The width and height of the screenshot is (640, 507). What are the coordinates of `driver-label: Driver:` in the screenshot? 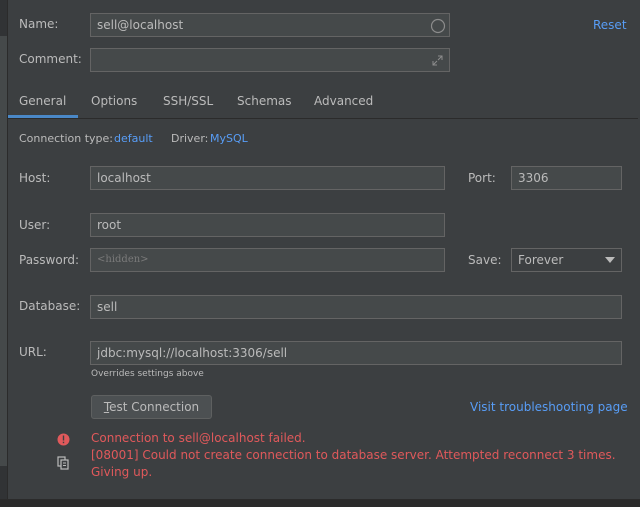 It's located at (190, 138).